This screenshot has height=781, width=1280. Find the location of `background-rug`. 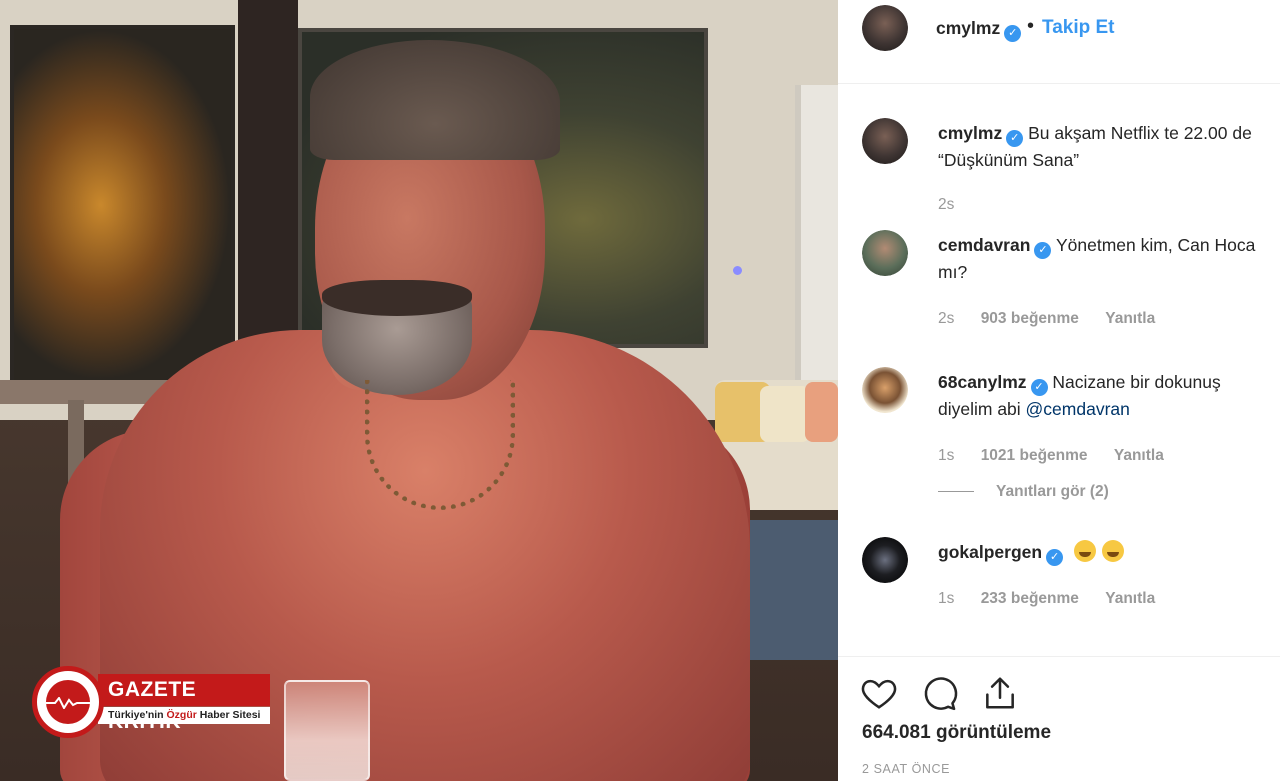

background-rug is located at coordinates (791, 590).